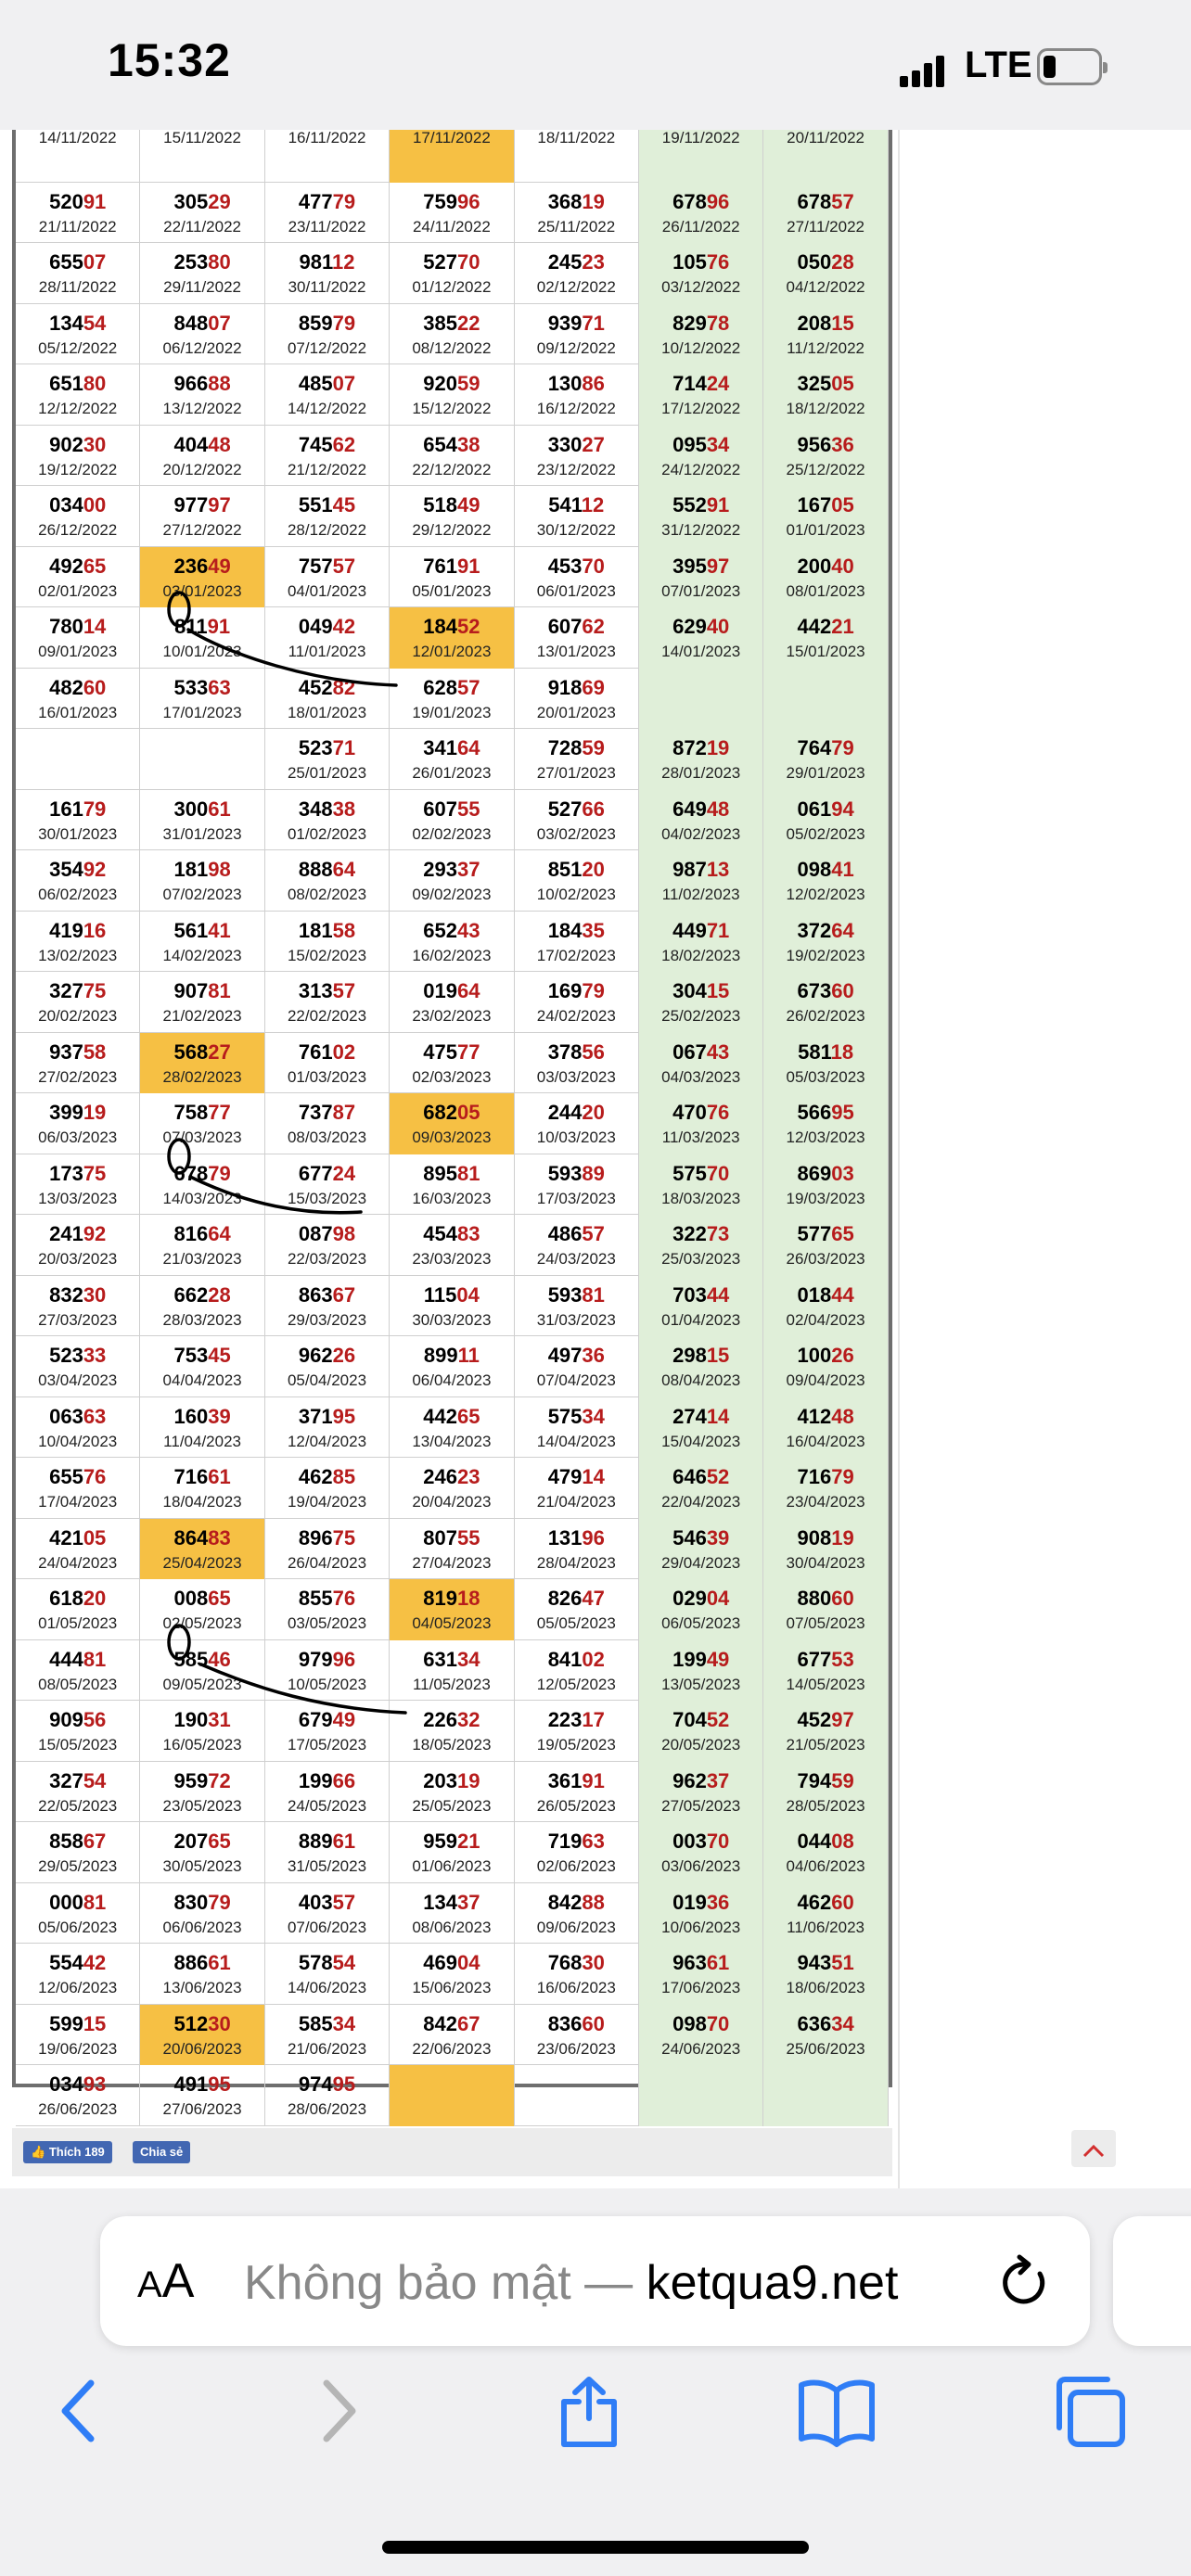 Image resolution: width=1191 pixels, height=2576 pixels. Describe the element at coordinates (701, 1366) in the screenshot. I see `result-cell: 29815 08/04/2023` at that location.